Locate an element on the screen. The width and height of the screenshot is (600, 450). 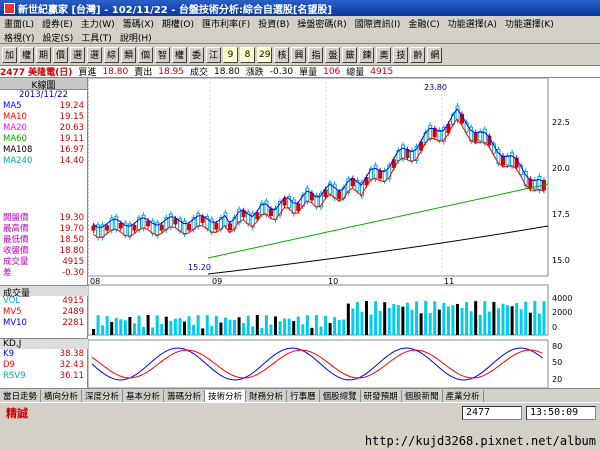
toolbar-button: 興 is located at coordinates (299, 54).